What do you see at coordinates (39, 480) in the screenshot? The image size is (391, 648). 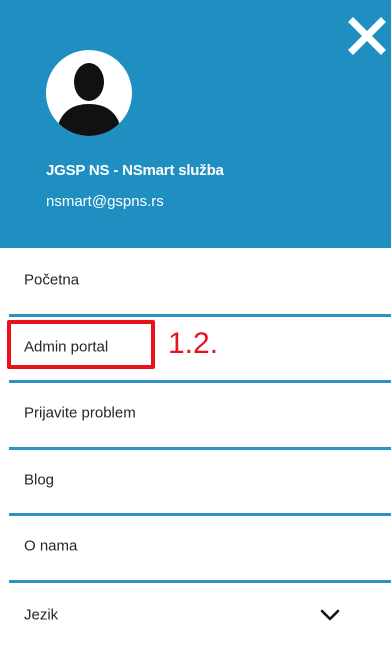 I see `menu-item-label: Blog` at bounding box center [39, 480].